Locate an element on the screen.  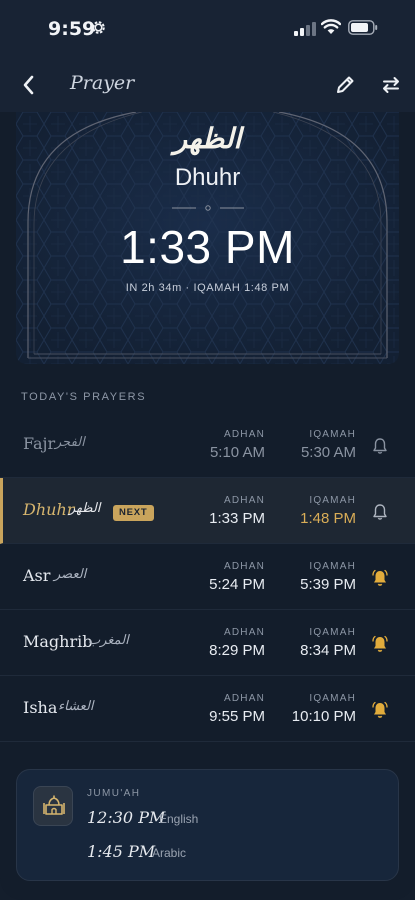
jumuah-card: JUMU'AH 12:30 PM English 1:45 PM Arabic is located at coordinates (207, 825).